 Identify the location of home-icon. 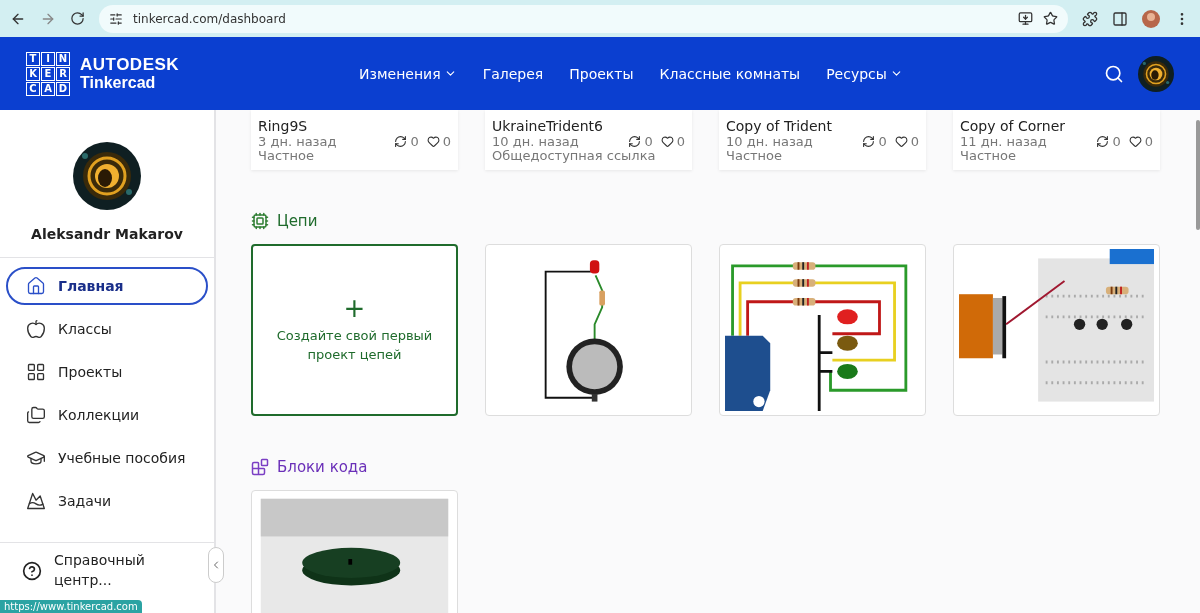
(36, 286).